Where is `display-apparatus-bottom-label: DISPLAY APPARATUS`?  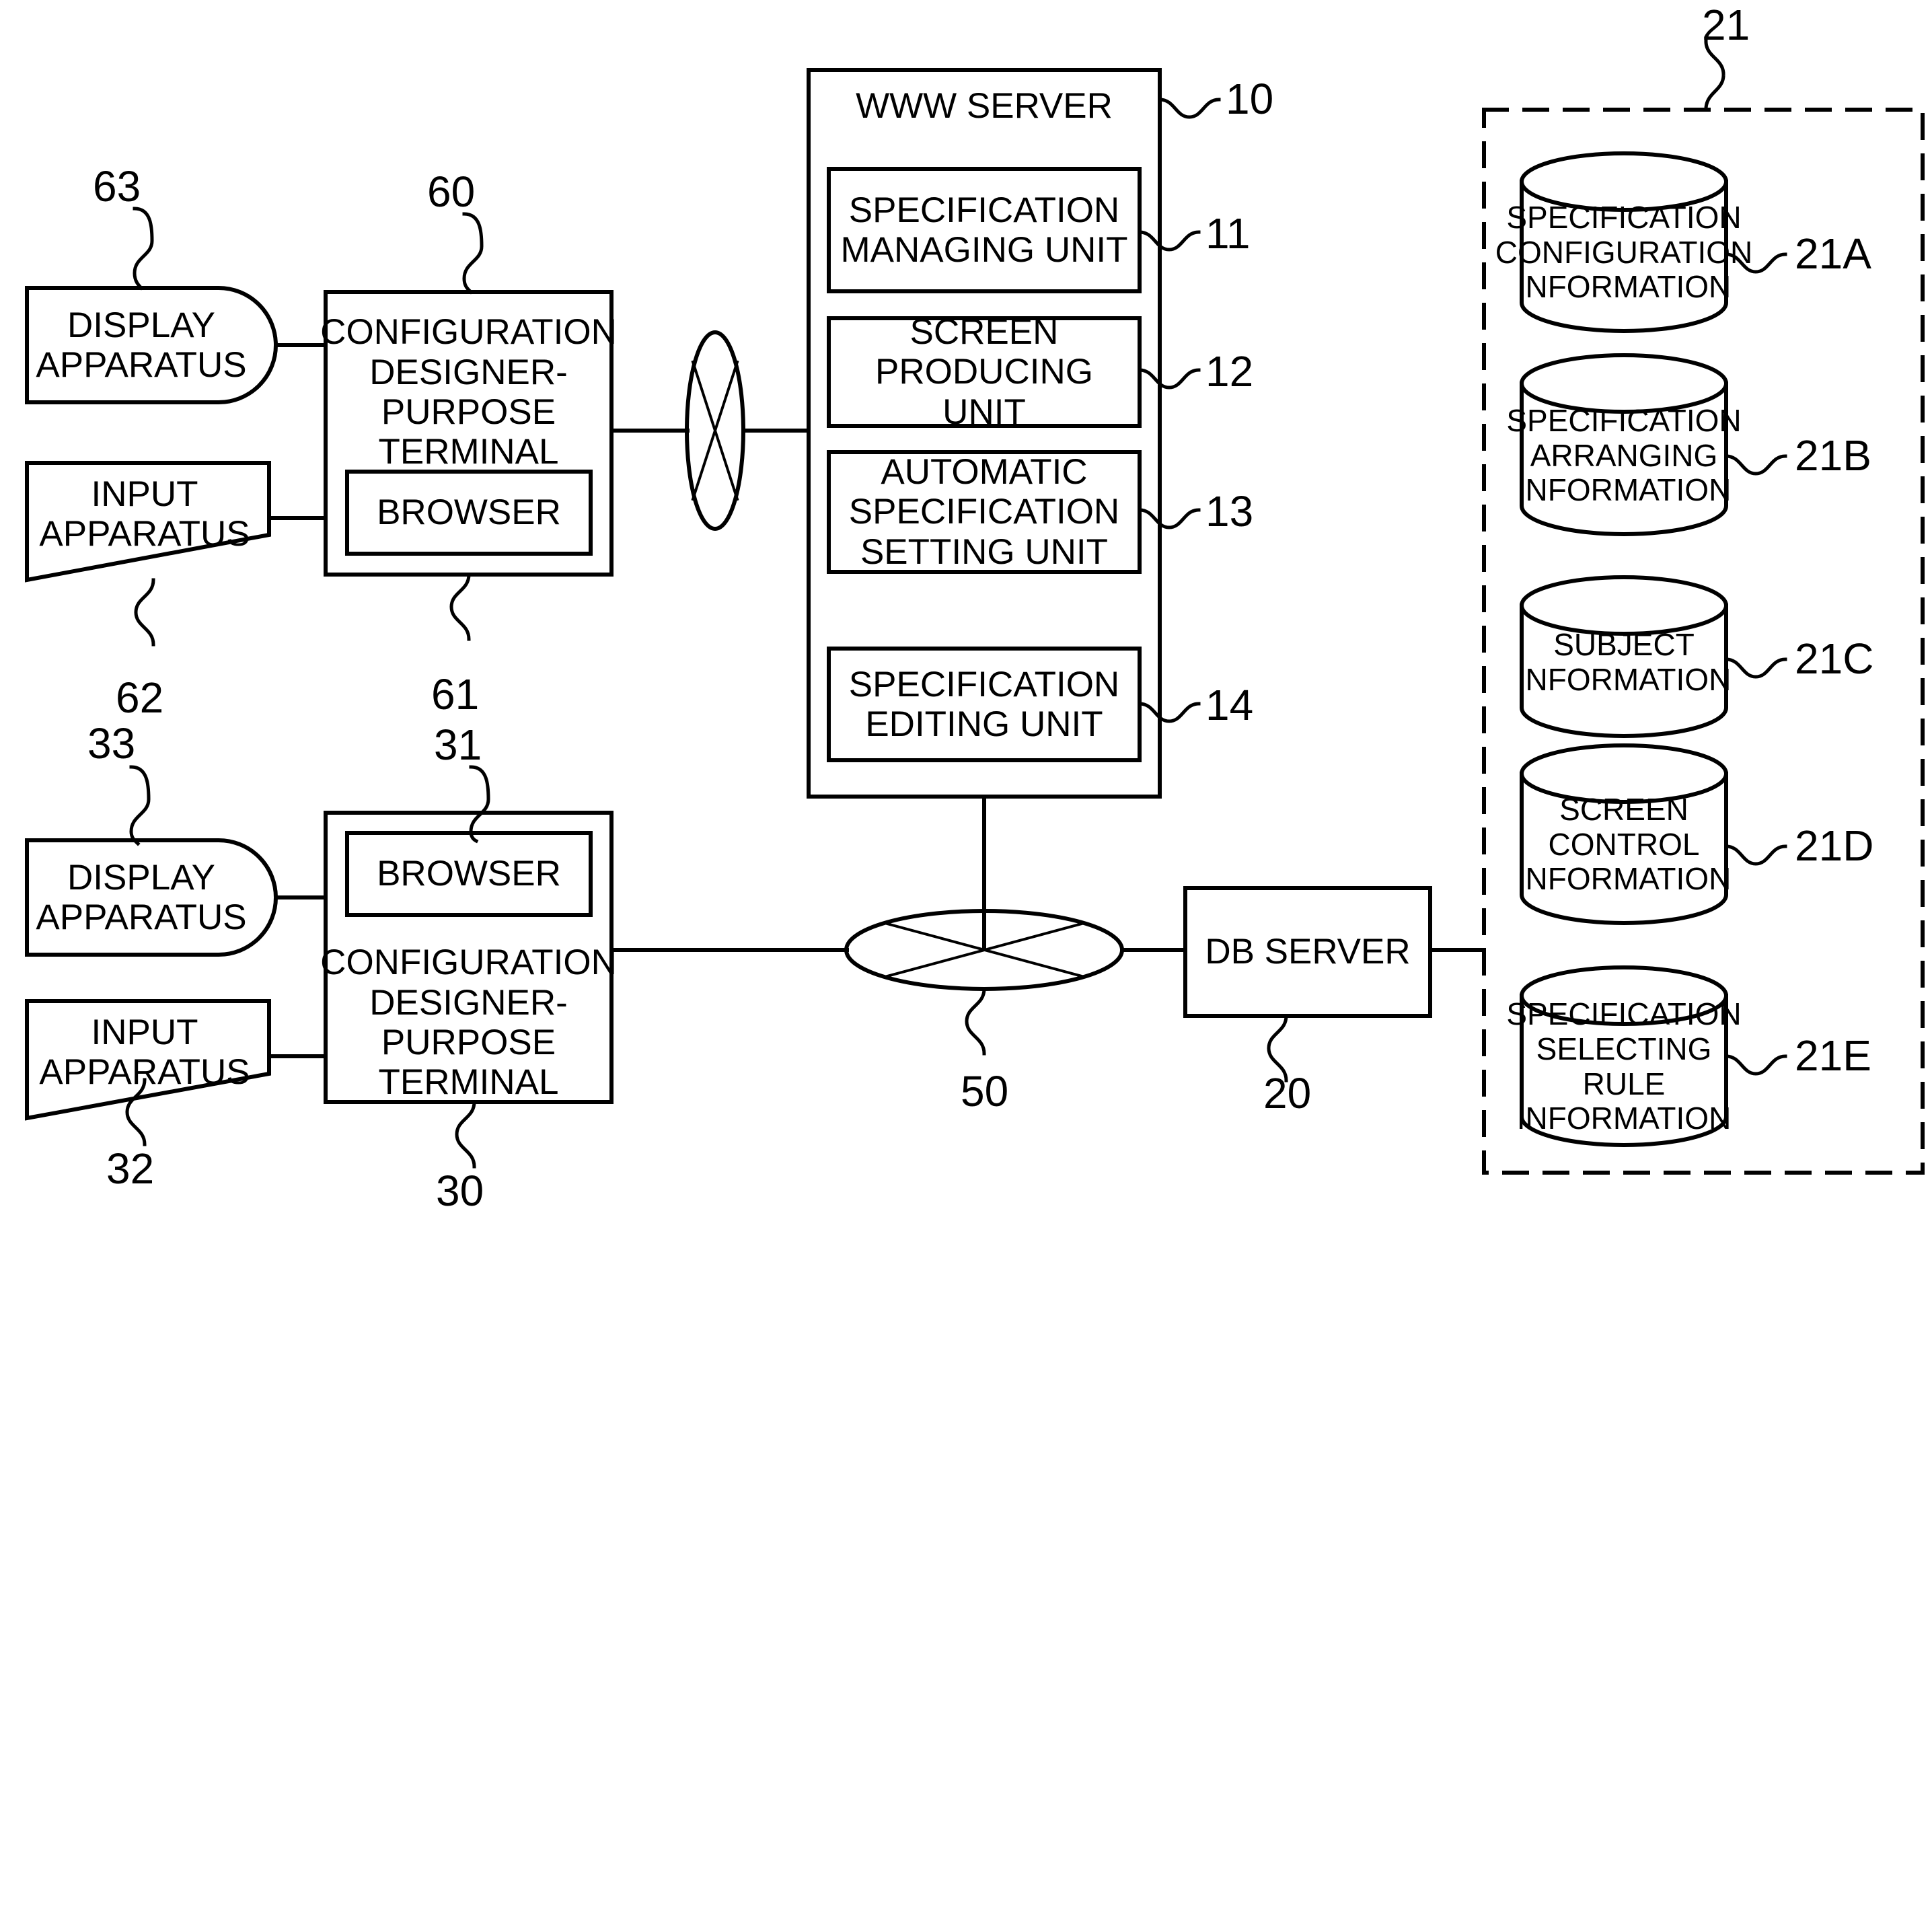 display-apparatus-bottom-label: DISPLAY APPARATUS is located at coordinates (141, 897).